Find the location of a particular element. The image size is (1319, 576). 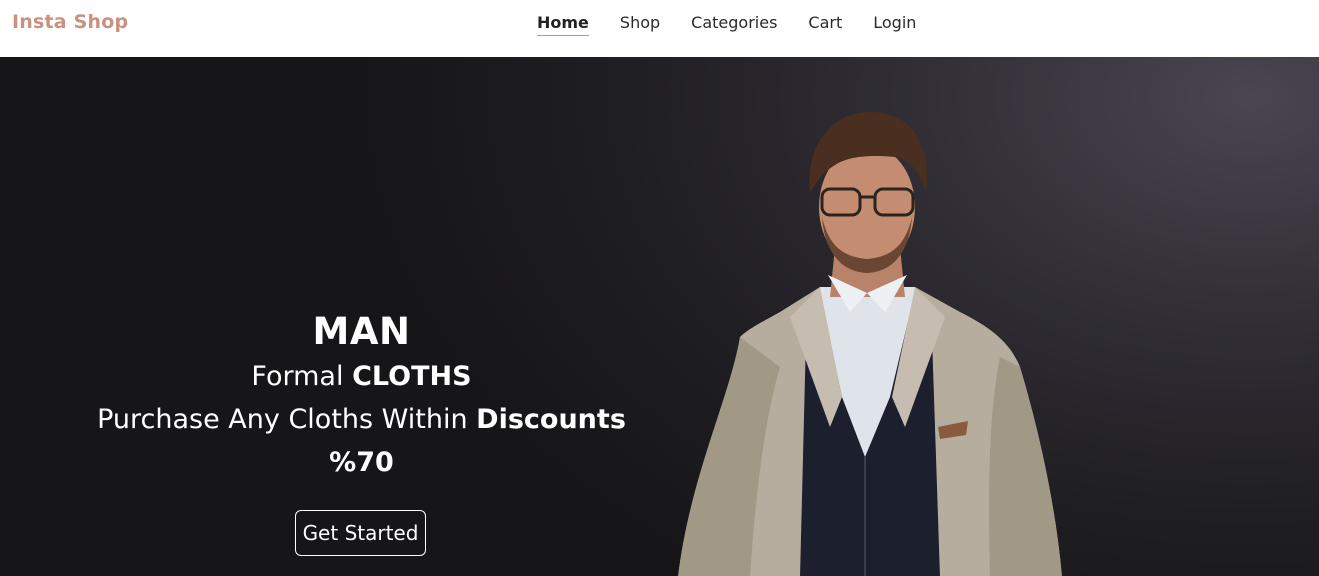

get-started-button: Get Started is located at coordinates (360, 533).